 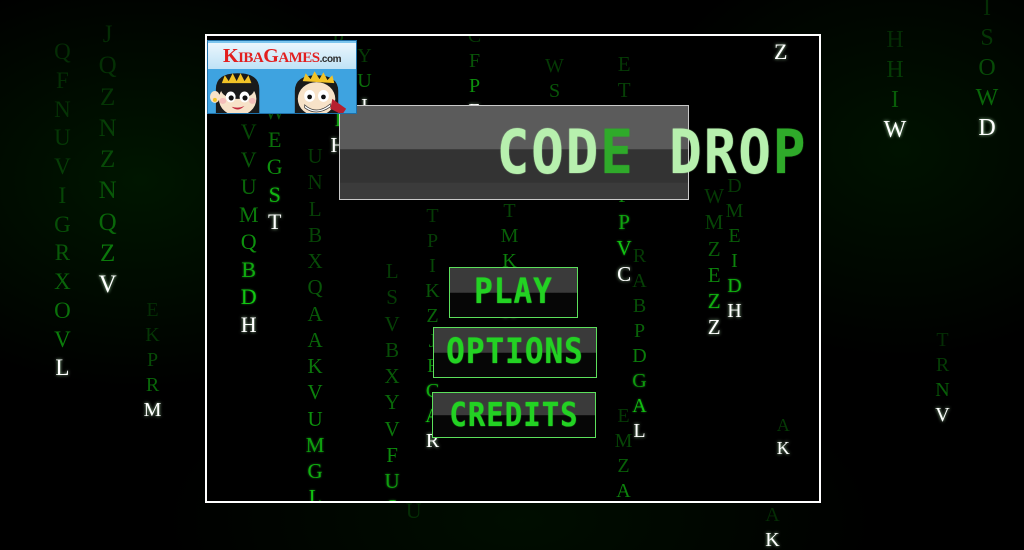 What do you see at coordinates (895, 130) in the screenshot?
I see `matrix-glyph: W` at bounding box center [895, 130].